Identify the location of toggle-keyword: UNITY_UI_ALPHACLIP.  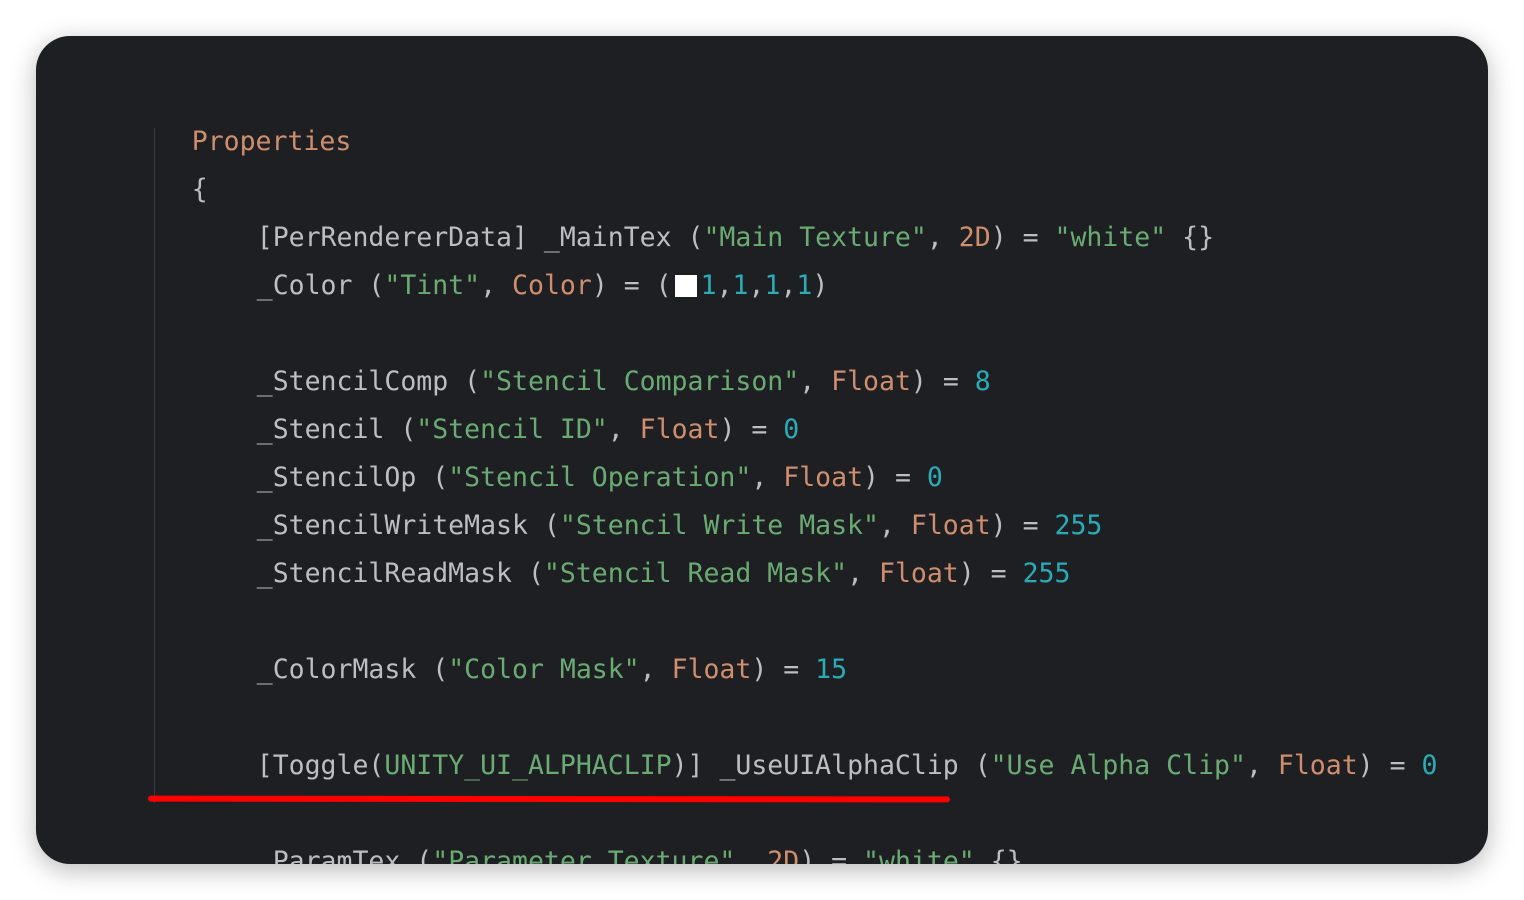
(528, 765).